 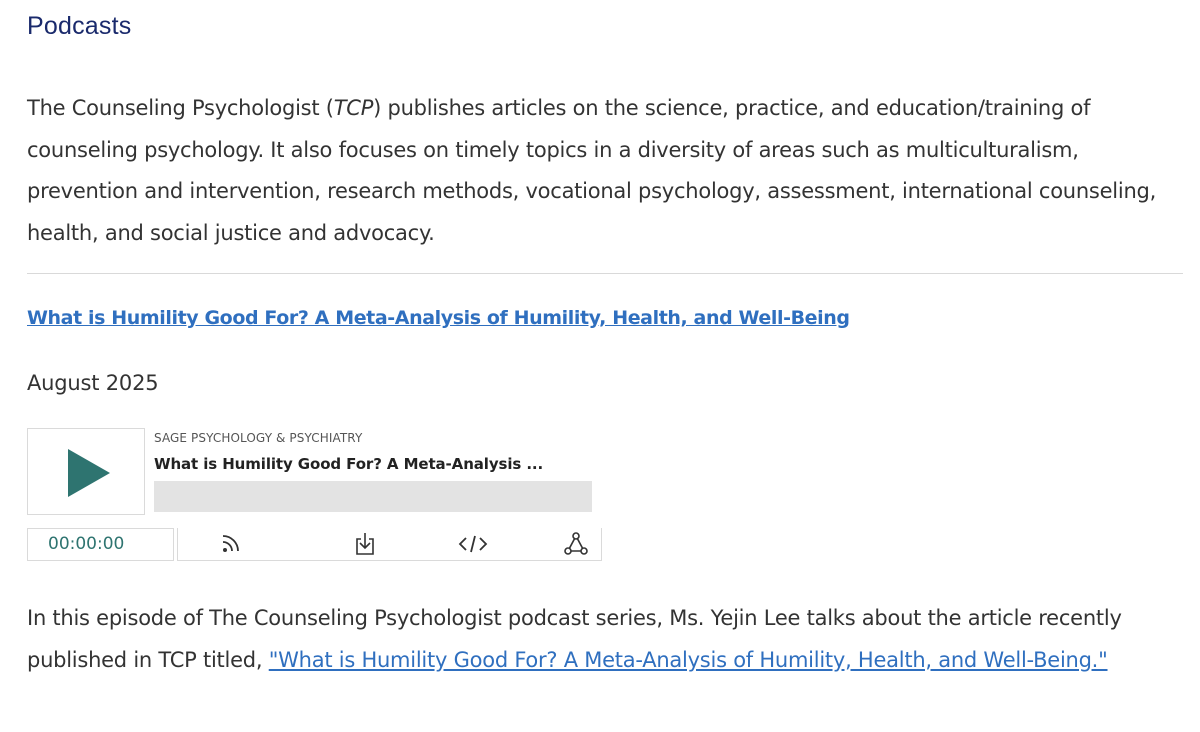 I want to click on player-controls, so click(x=389, y=544).